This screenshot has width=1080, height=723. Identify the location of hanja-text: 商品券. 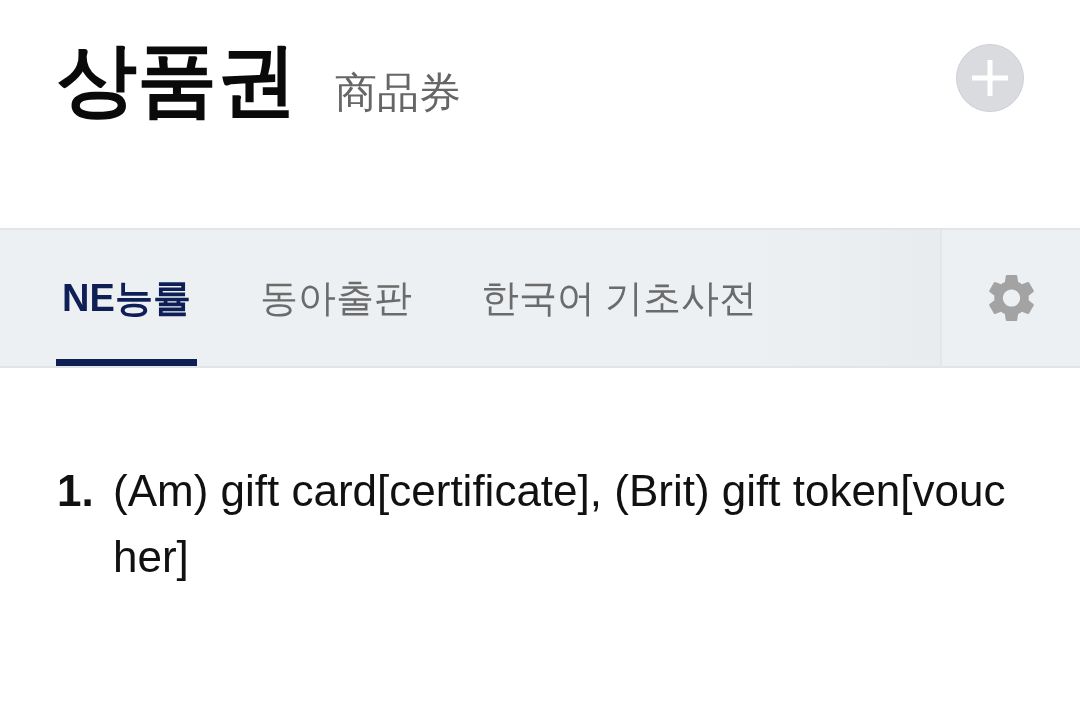
(398, 93).